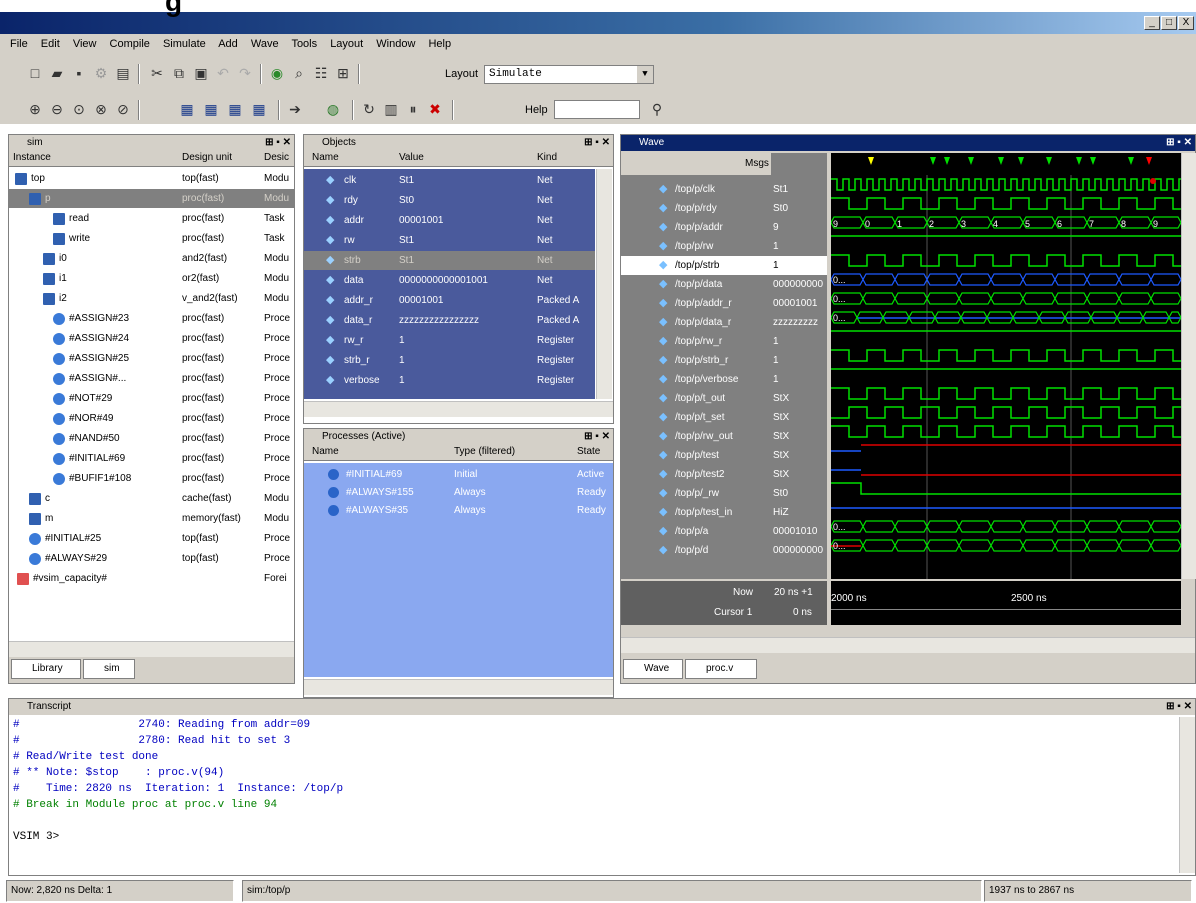 This screenshot has height=903, width=1196. I want to click on structure-icon: ☷, so click(321, 73).